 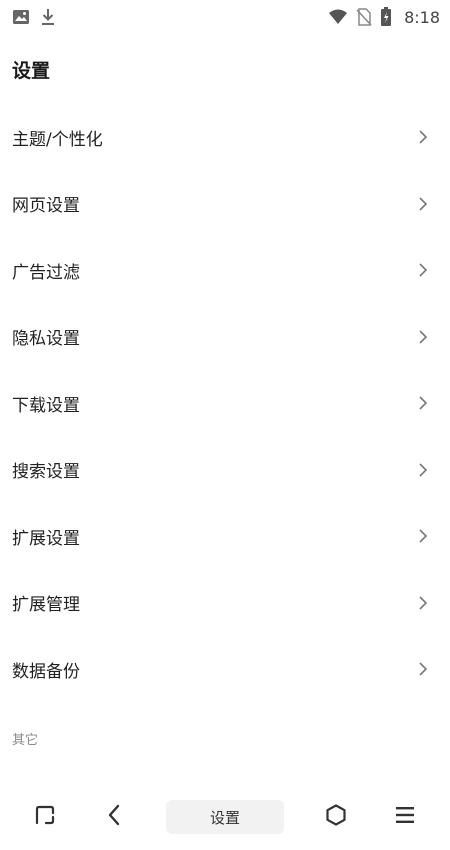 What do you see at coordinates (225, 204) in the screenshot?
I see `settings-item-webpage: 网页设置` at bounding box center [225, 204].